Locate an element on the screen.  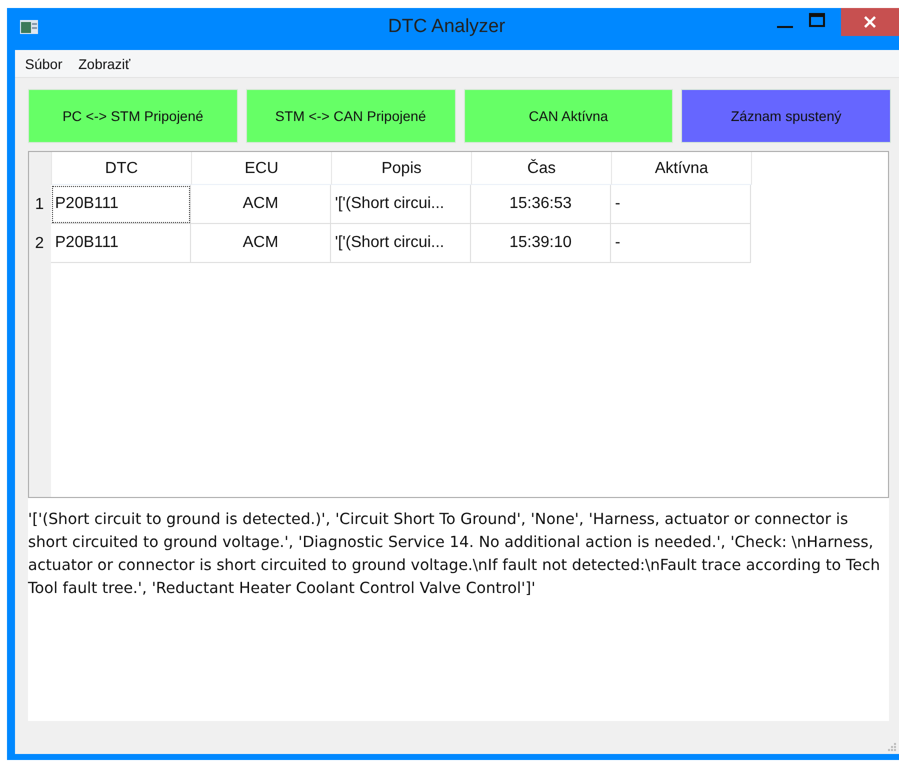
column-header: Popis is located at coordinates (402, 168).